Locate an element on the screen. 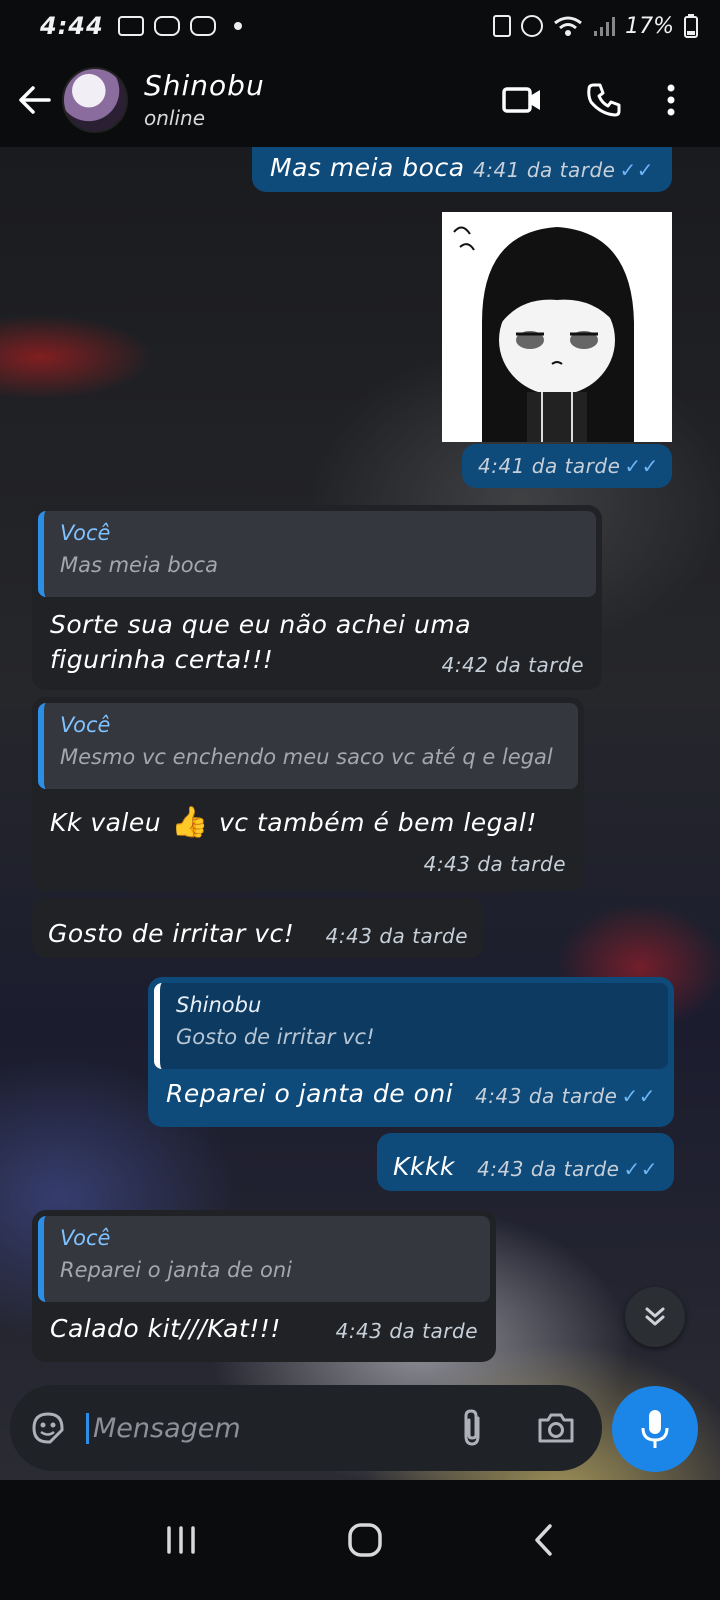  chat-header: Shinobu online is located at coordinates (360, 99).